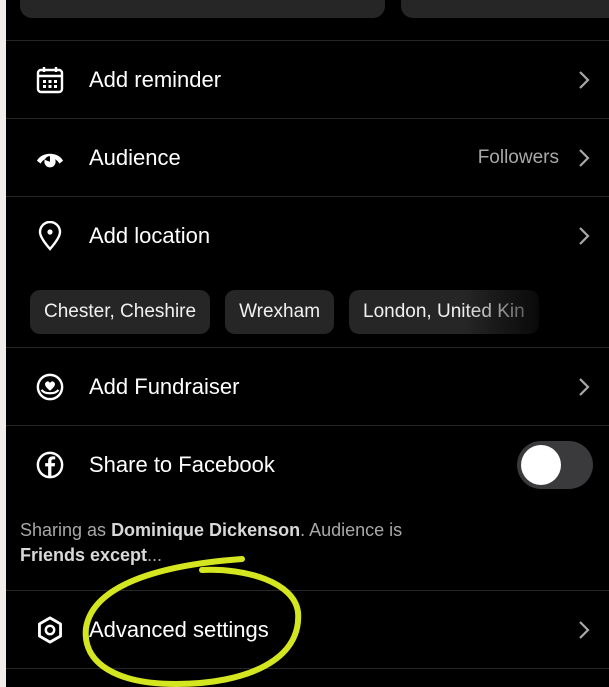 This screenshot has width=609, height=687. What do you see at coordinates (135, 157) in the screenshot?
I see `audience-label: Audience` at bounding box center [135, 157].